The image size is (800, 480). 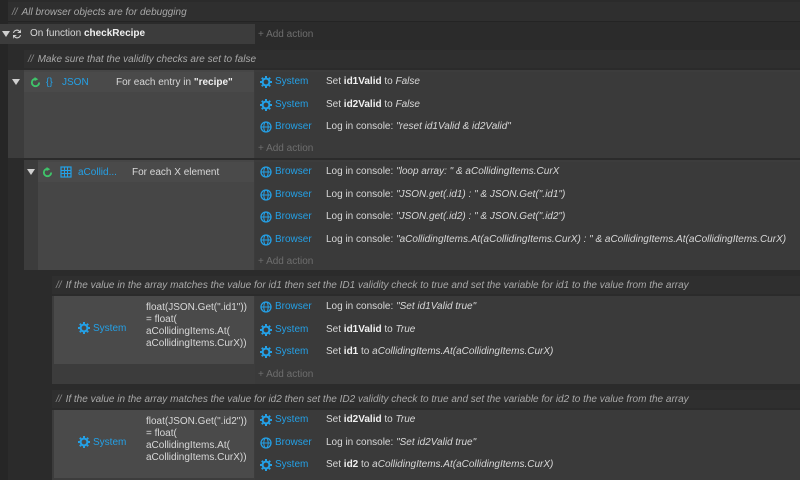 I want to click on function-event-block: On function checkRecipe, so click(x=127, y=34).